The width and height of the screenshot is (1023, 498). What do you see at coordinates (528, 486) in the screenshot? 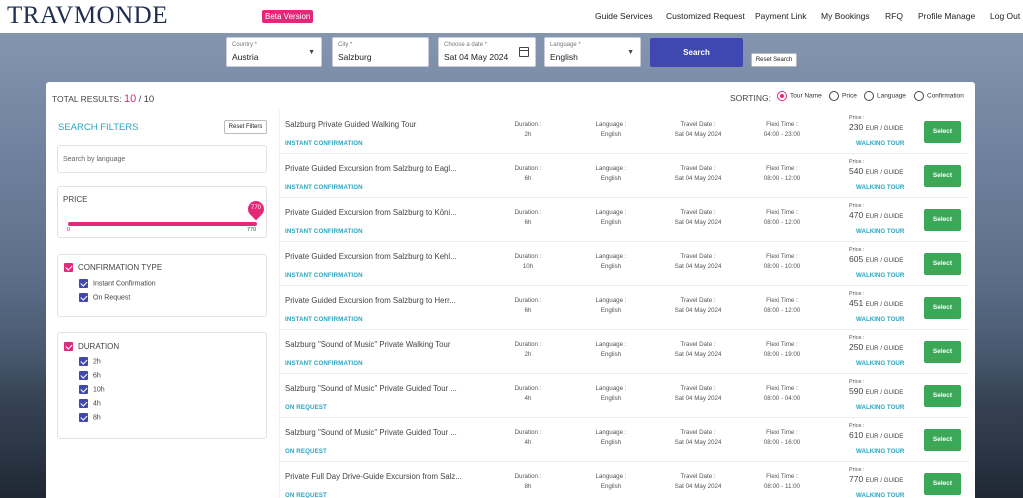
I see `duration-value: 8h` at bounding box center [528, 486].